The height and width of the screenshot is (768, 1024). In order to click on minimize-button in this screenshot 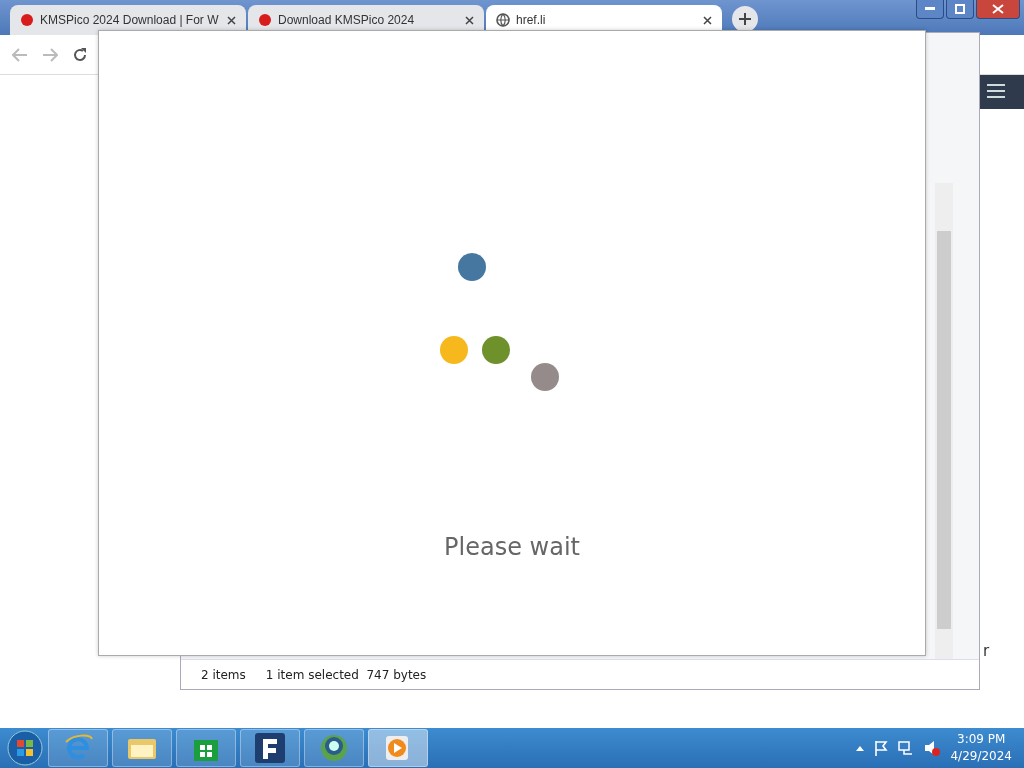, I will do `click(930, 9)`.